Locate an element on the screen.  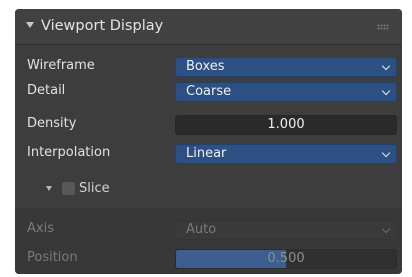
interpolation-dropdown: Linear is located at coordinates (286, 154).